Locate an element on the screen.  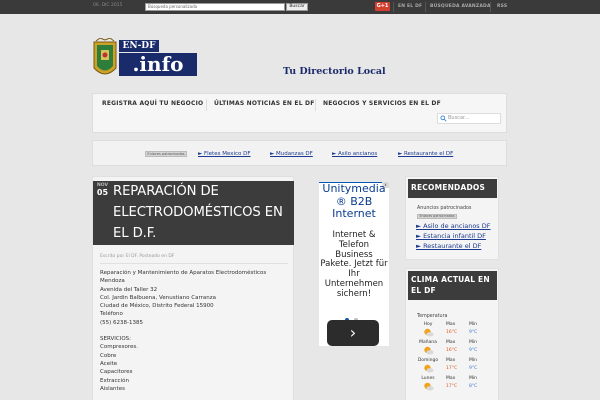
sidebar-heading: CLIMA ACTUAL EN EL DF is located at coordinates (452, 285).